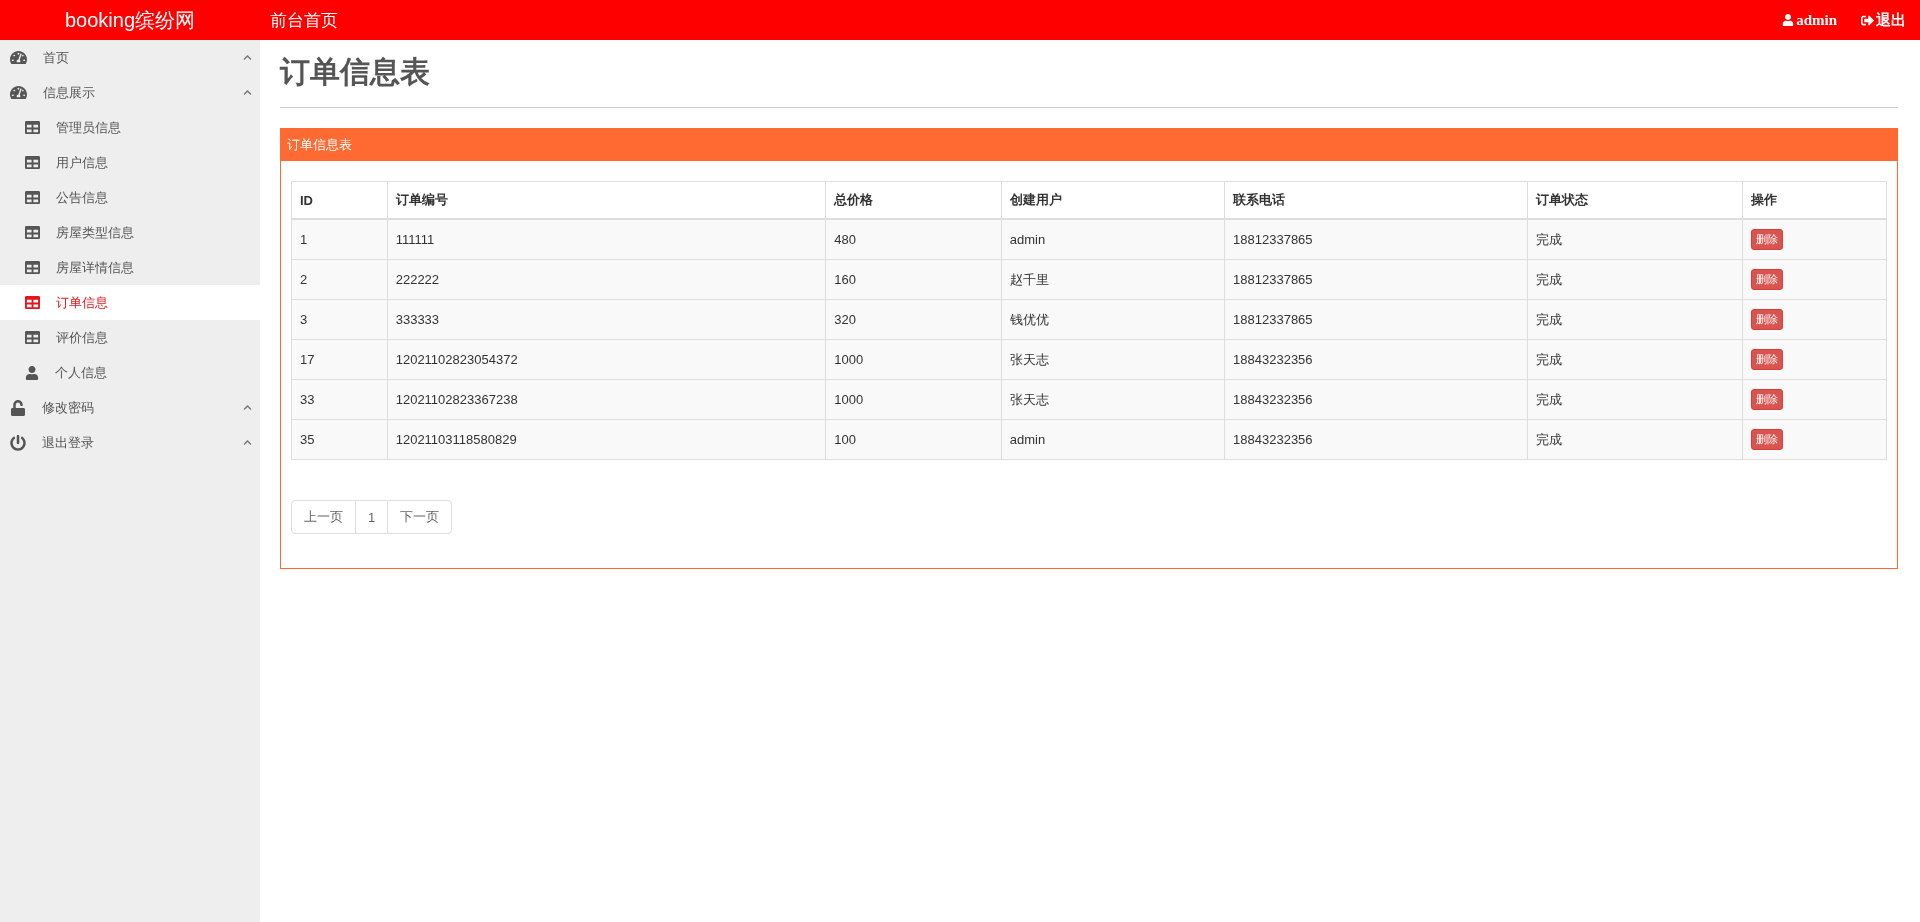 Image resolution: width=1920 pixels, height=922 pixels. What do you see at coordinates (130, 302) in the screenshot?
I see `sidebar-item: 订单信息` at bounding box center [130, 302].